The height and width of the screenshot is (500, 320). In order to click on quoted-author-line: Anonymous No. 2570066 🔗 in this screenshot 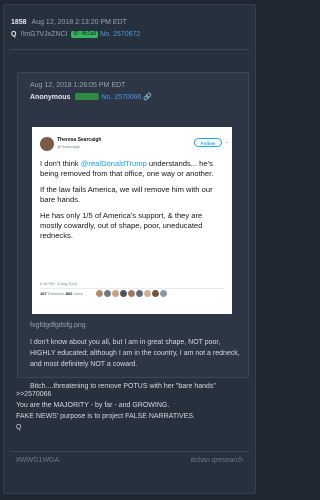, I will do `click(91, 98)`.